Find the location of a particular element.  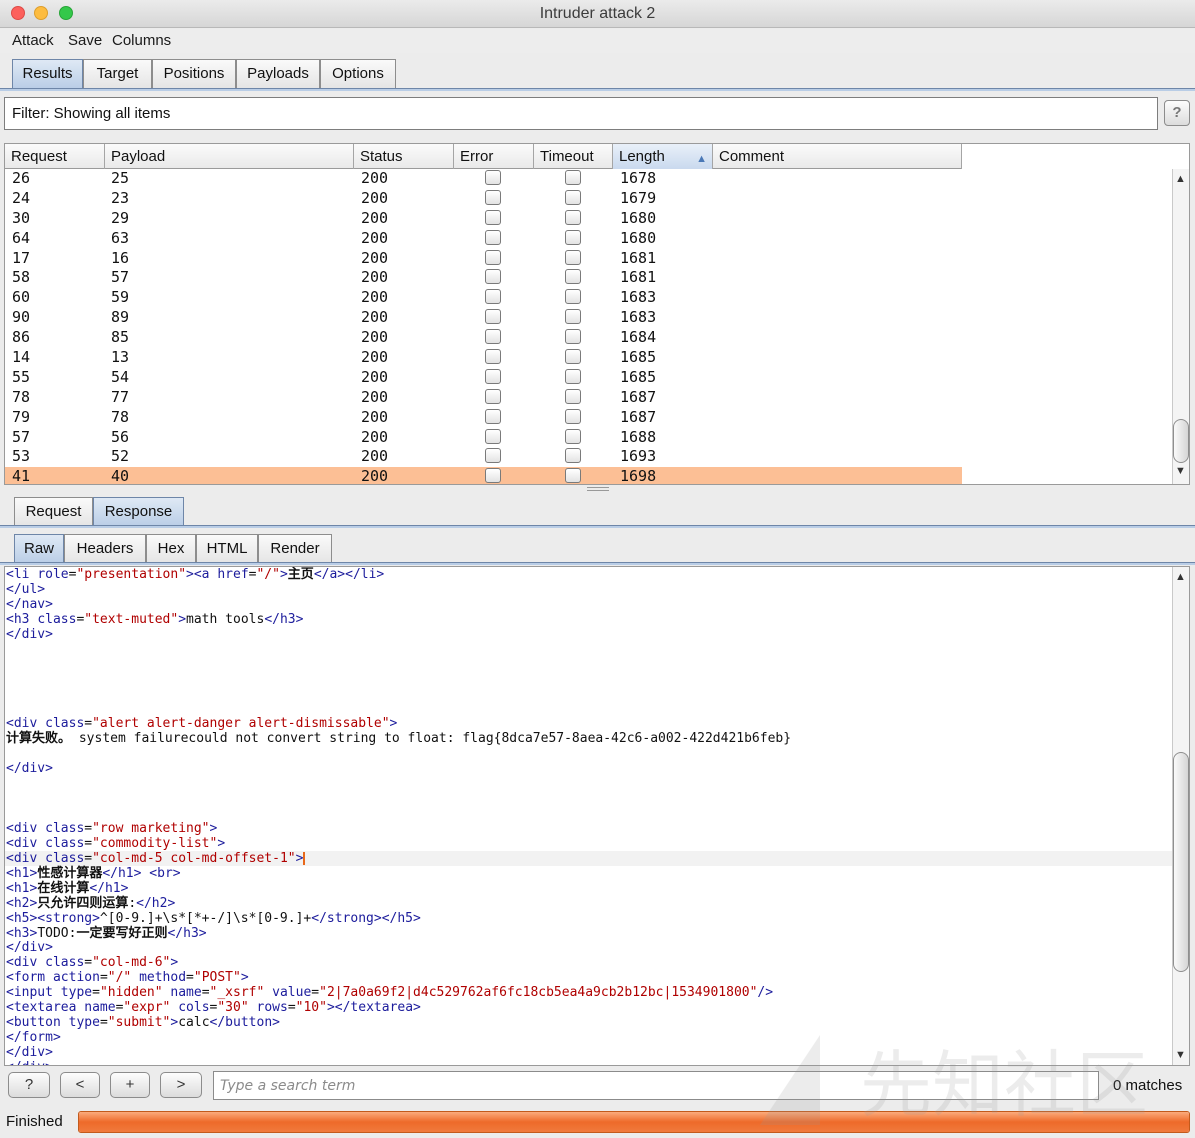

search-next-button: > is located at coordinates (181, 1085).